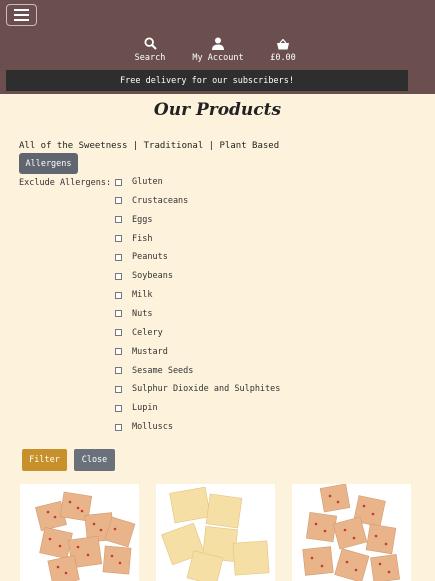 The width and height of the screenshot is (435, 581). I want to click on basket-icon, so click(283, 43).